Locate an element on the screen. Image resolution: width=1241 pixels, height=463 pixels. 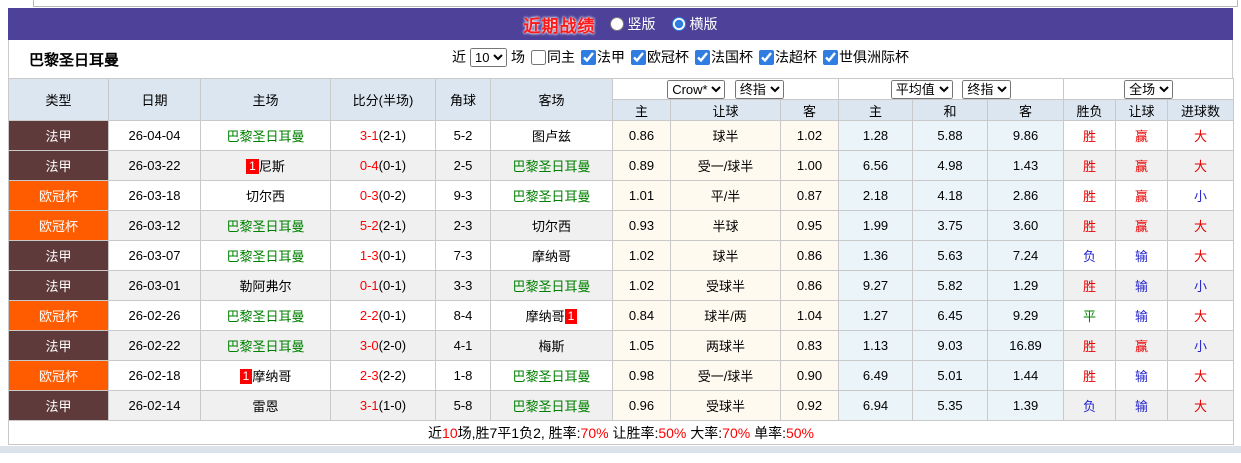
league-checkbox-ligue1: 法甲 is located at coordinates (600, 57).